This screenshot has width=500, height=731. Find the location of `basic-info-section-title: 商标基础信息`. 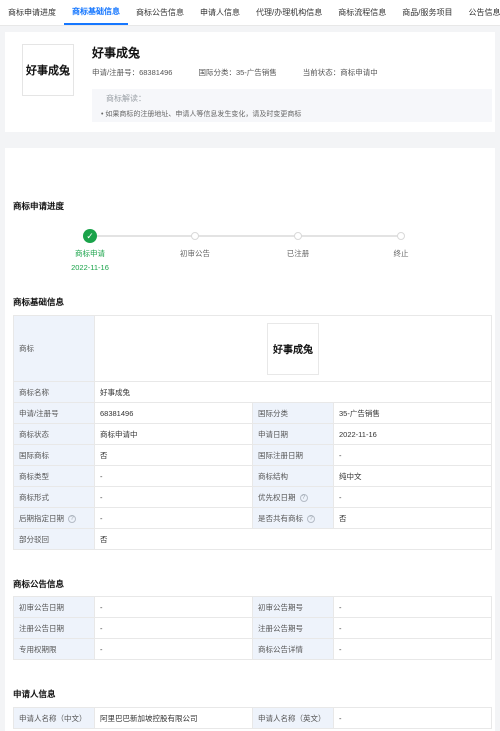

basic-info-section-title: 商标基础信息 is located at coordinates (39, 302).